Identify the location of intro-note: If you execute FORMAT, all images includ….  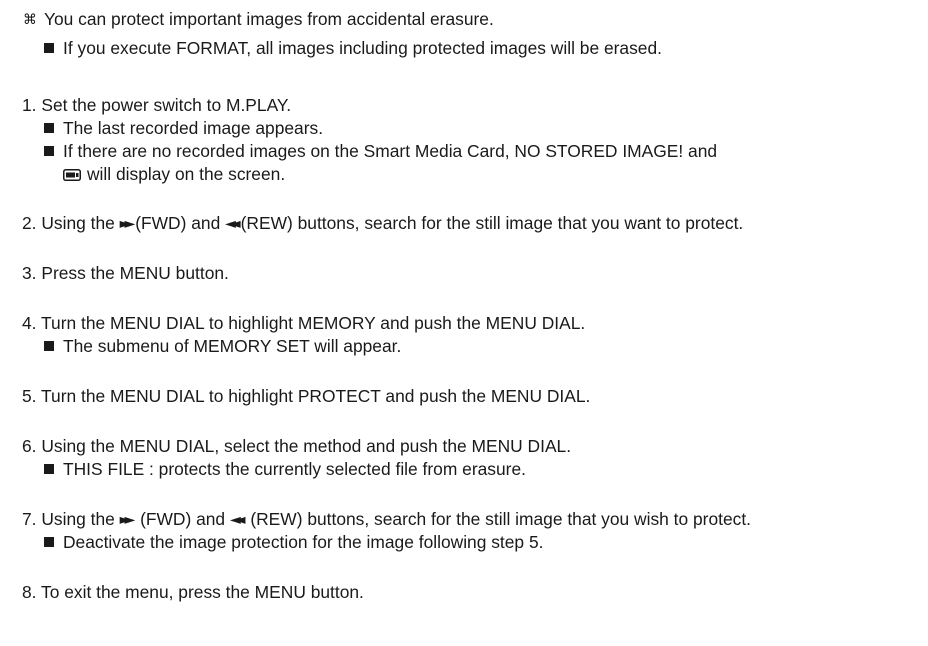
(353, 48).